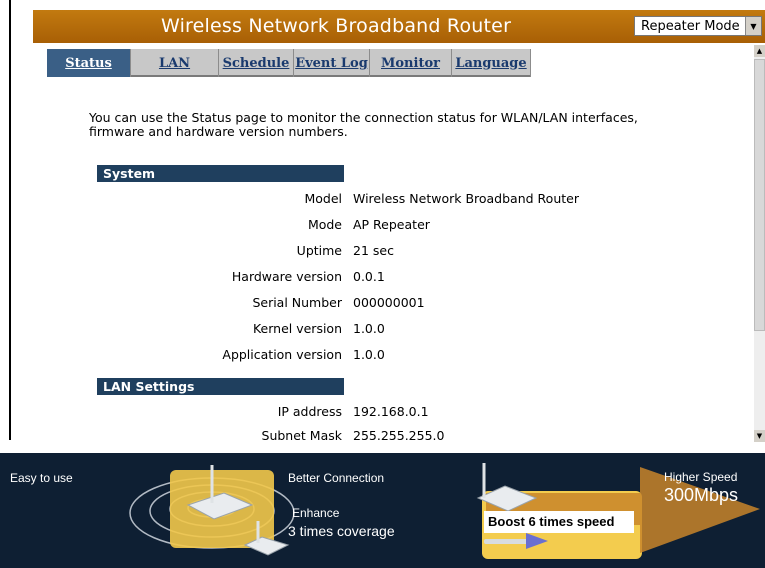 This screenshot has width=765, height=568. I want to click on mode-select: Repeater Mode ▼, so click(698, 26).